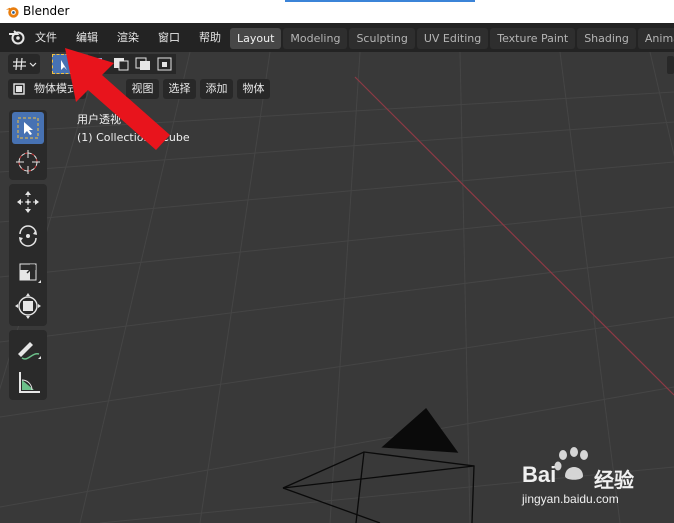 The image size is (674, 523). Describe the element at coordinates (46, 11) in the screenshot. I see `window-title: Blender` at that location.